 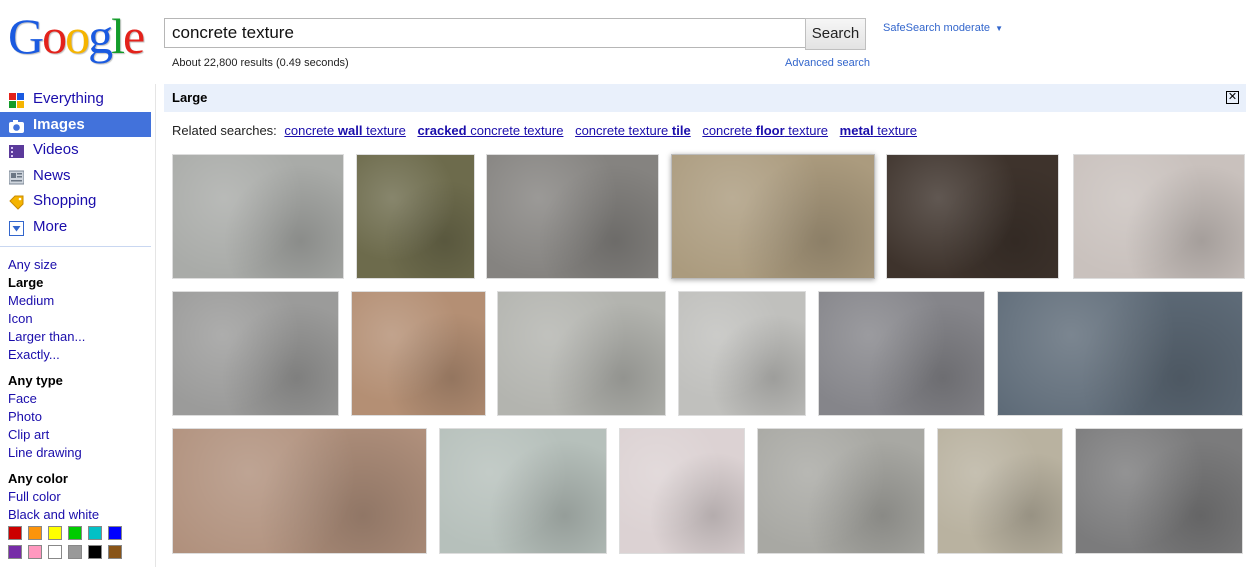 I want to click on logo-letter: l, so click(x=118, y=36).